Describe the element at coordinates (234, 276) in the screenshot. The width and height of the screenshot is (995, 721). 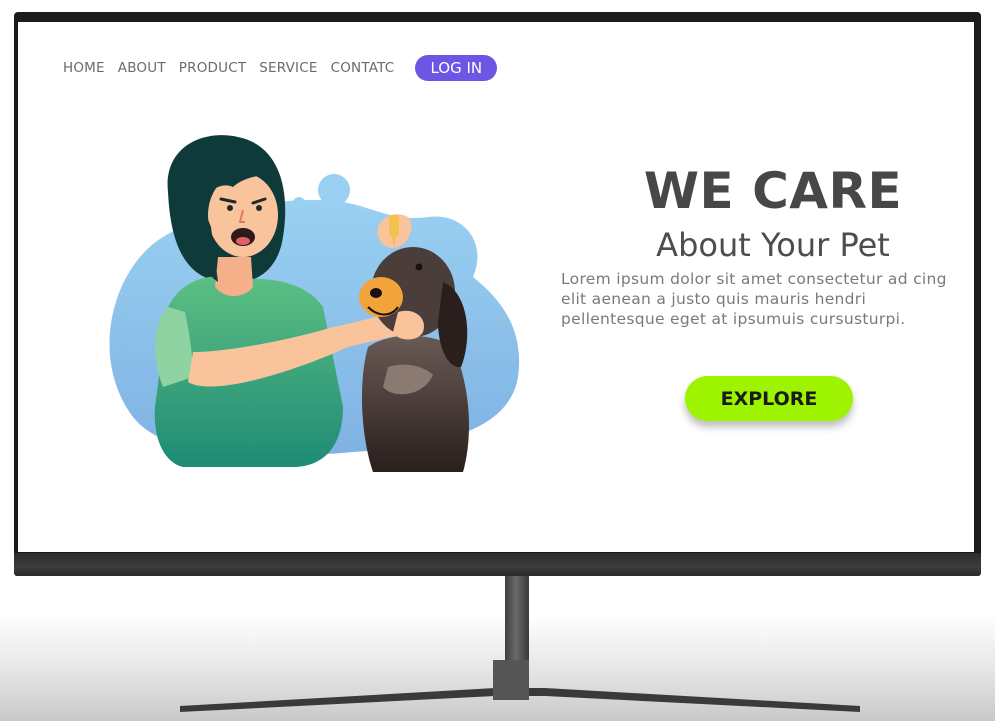
I see `neck` at that location.